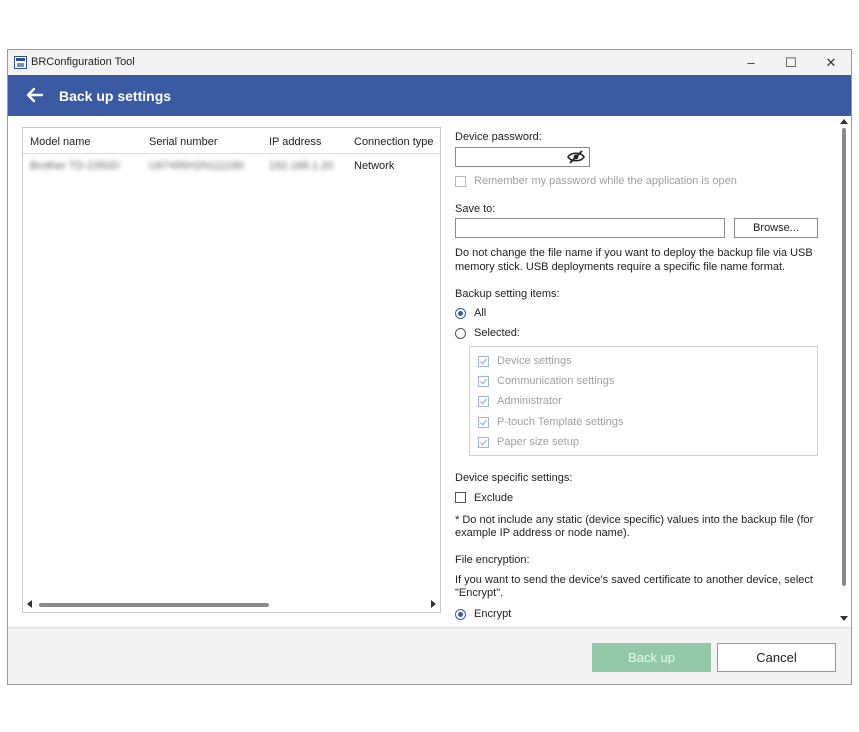  What do you see at coordinates (183, 142) in the screenshot?
I see `column-header-serial: Serial number` at bounding box center [183, 142].